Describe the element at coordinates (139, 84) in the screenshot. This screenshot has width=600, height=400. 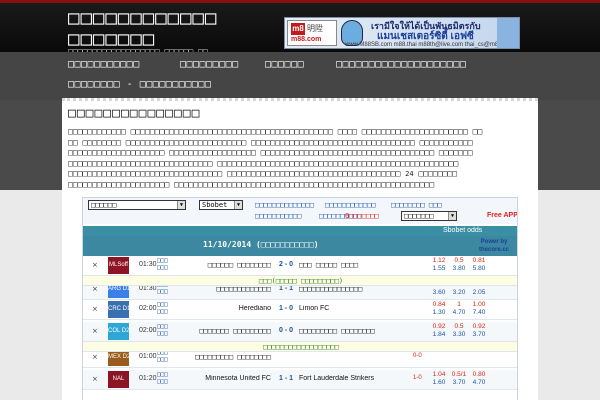
I see `nav-item-5: □□□□□□□□ - □□□□□□□□□□□` at that location.